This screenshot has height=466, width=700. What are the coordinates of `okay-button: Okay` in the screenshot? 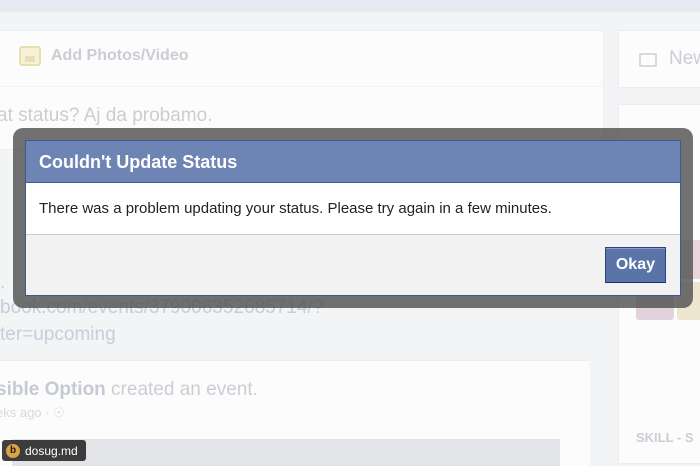 It's located at (635, 265).